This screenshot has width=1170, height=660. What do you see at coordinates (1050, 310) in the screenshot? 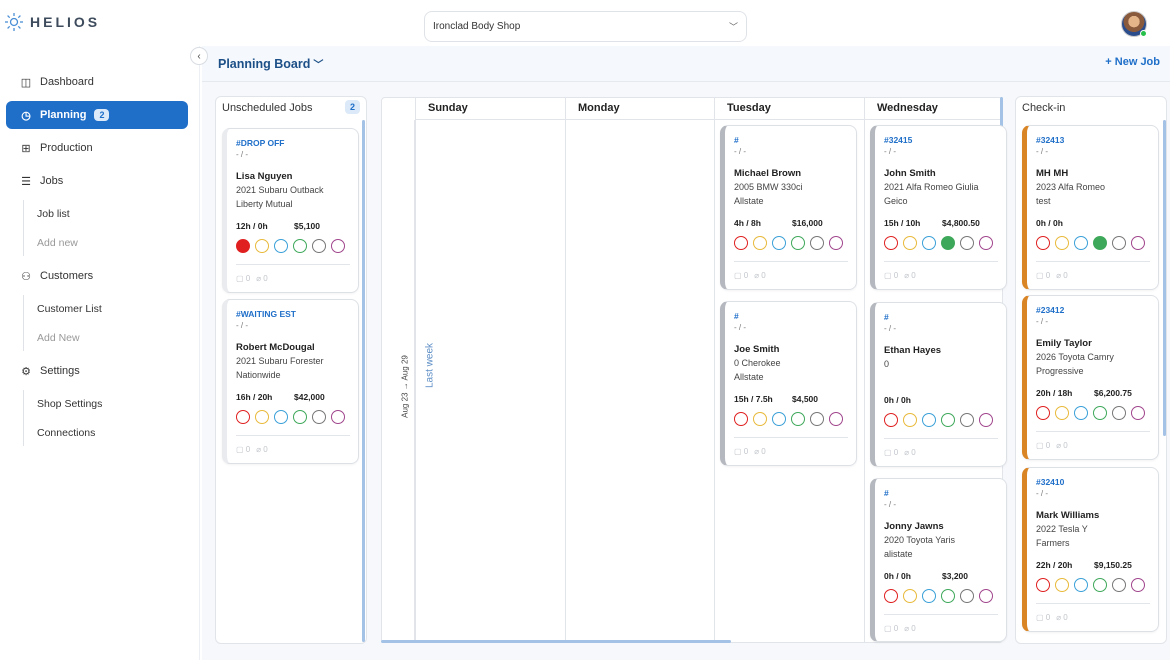
I see `job-number: #23412` at bounding box center [1050, 310].